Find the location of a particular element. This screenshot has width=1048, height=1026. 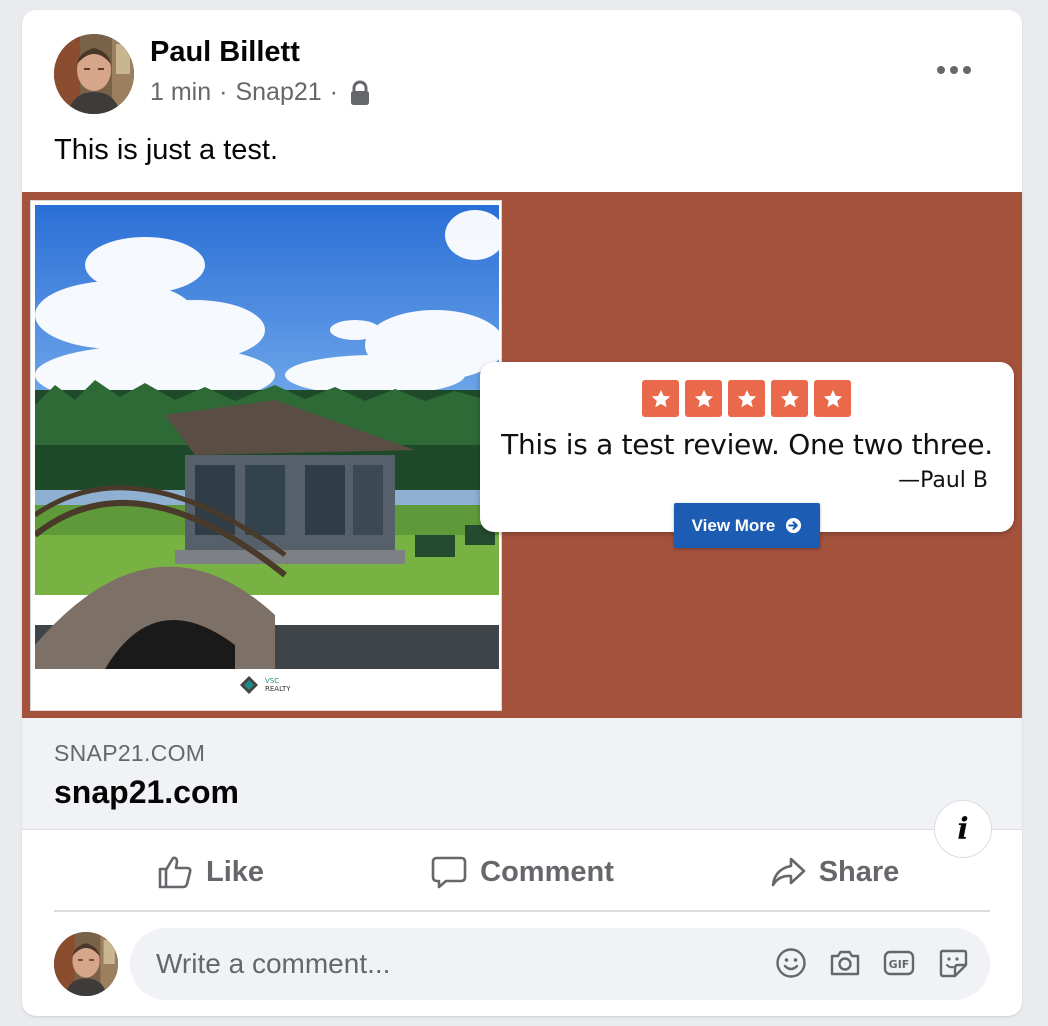

sticker-icon is located at coordinates (953, 963).